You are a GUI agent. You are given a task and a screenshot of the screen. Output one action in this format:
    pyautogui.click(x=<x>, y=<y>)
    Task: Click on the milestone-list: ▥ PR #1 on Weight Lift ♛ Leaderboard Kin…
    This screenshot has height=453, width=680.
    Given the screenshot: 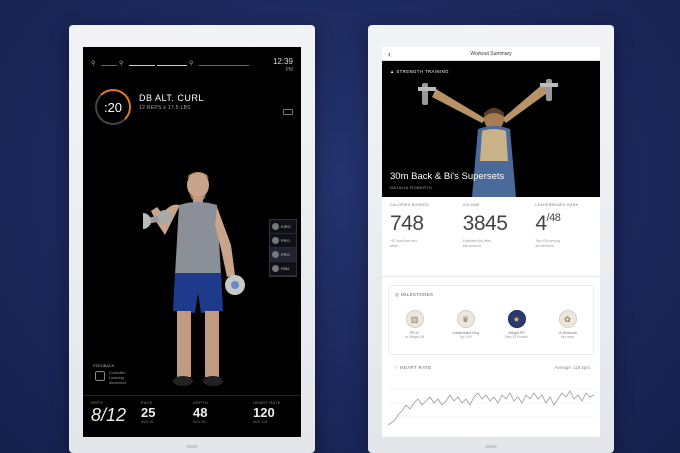 What is the action you would take?
    pyautogui.click(x=491, y=324)
    